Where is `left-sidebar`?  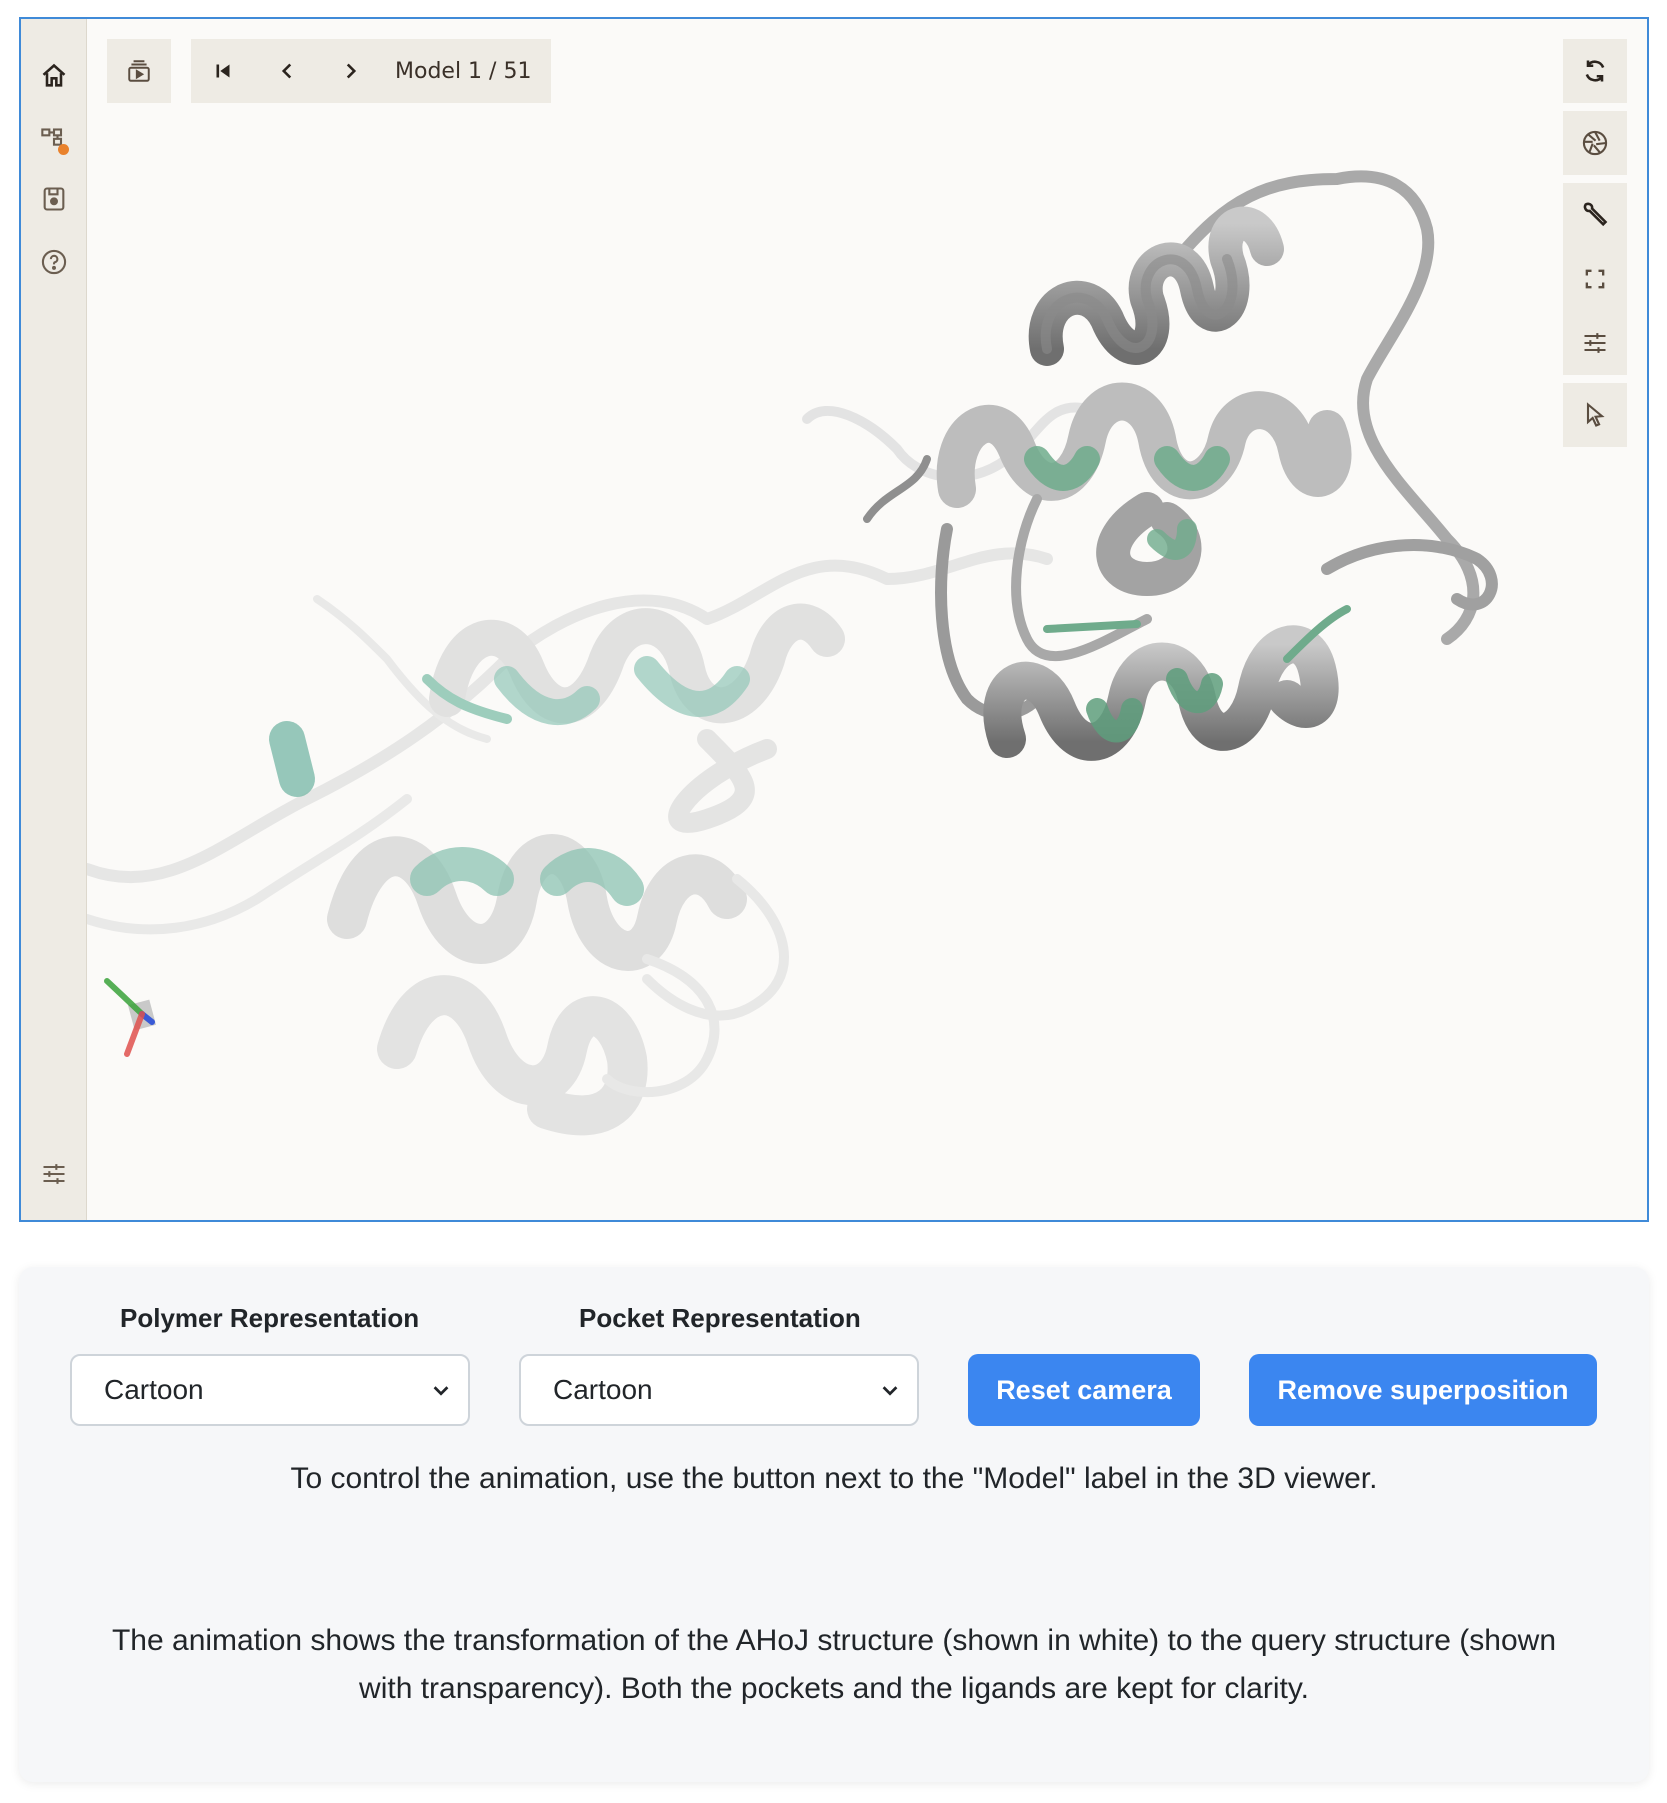 left-sidebar is located at coordinates (54, 619).